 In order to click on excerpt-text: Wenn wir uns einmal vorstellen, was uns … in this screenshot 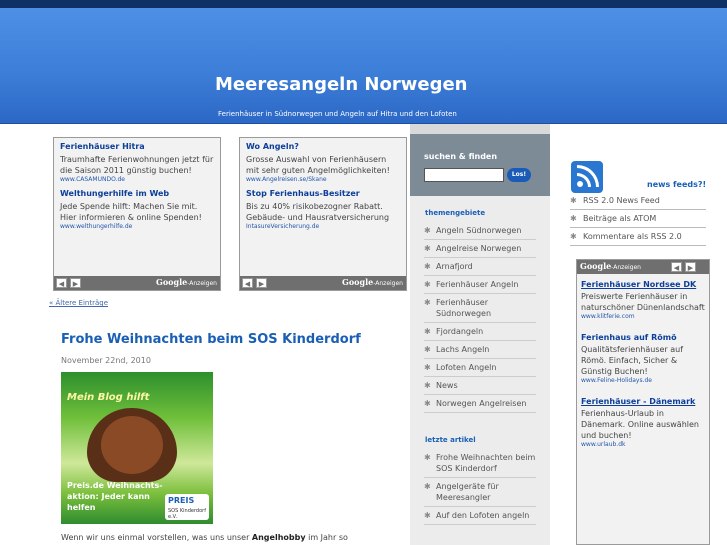, I will do `click(156, 537)`.